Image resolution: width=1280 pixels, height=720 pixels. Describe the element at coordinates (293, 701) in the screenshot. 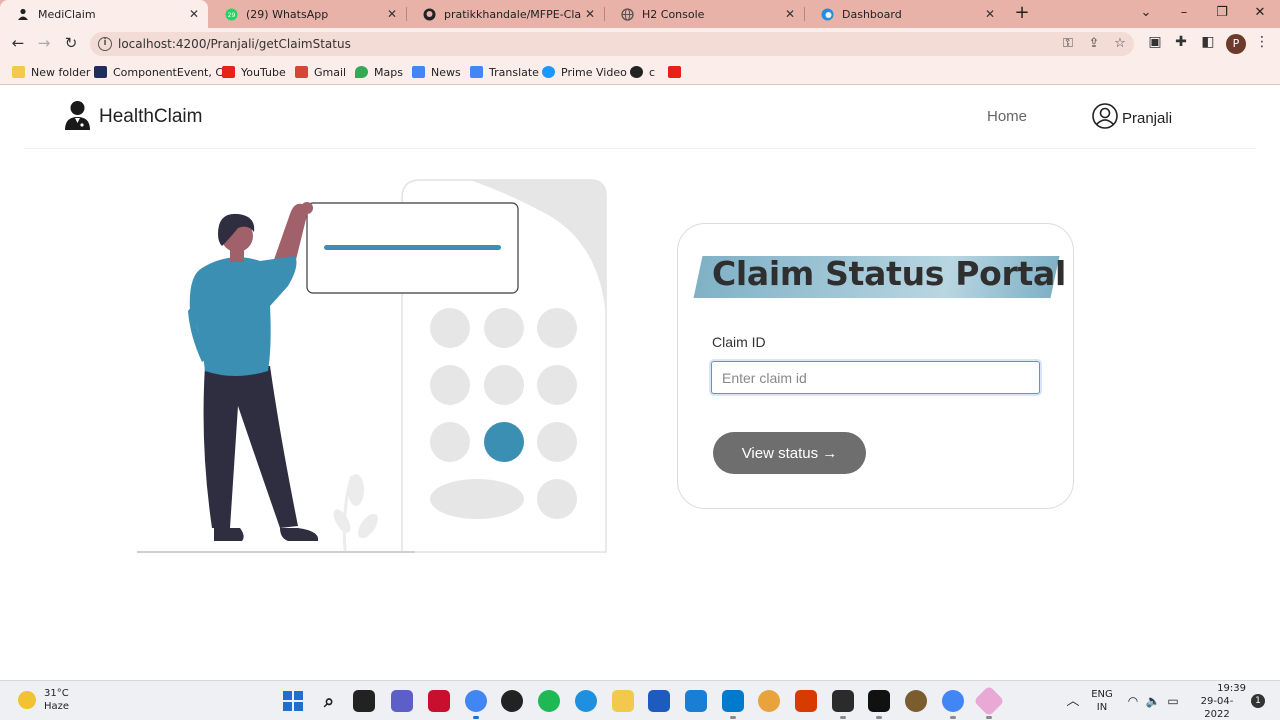

I see `windows-start-icon` at that location.